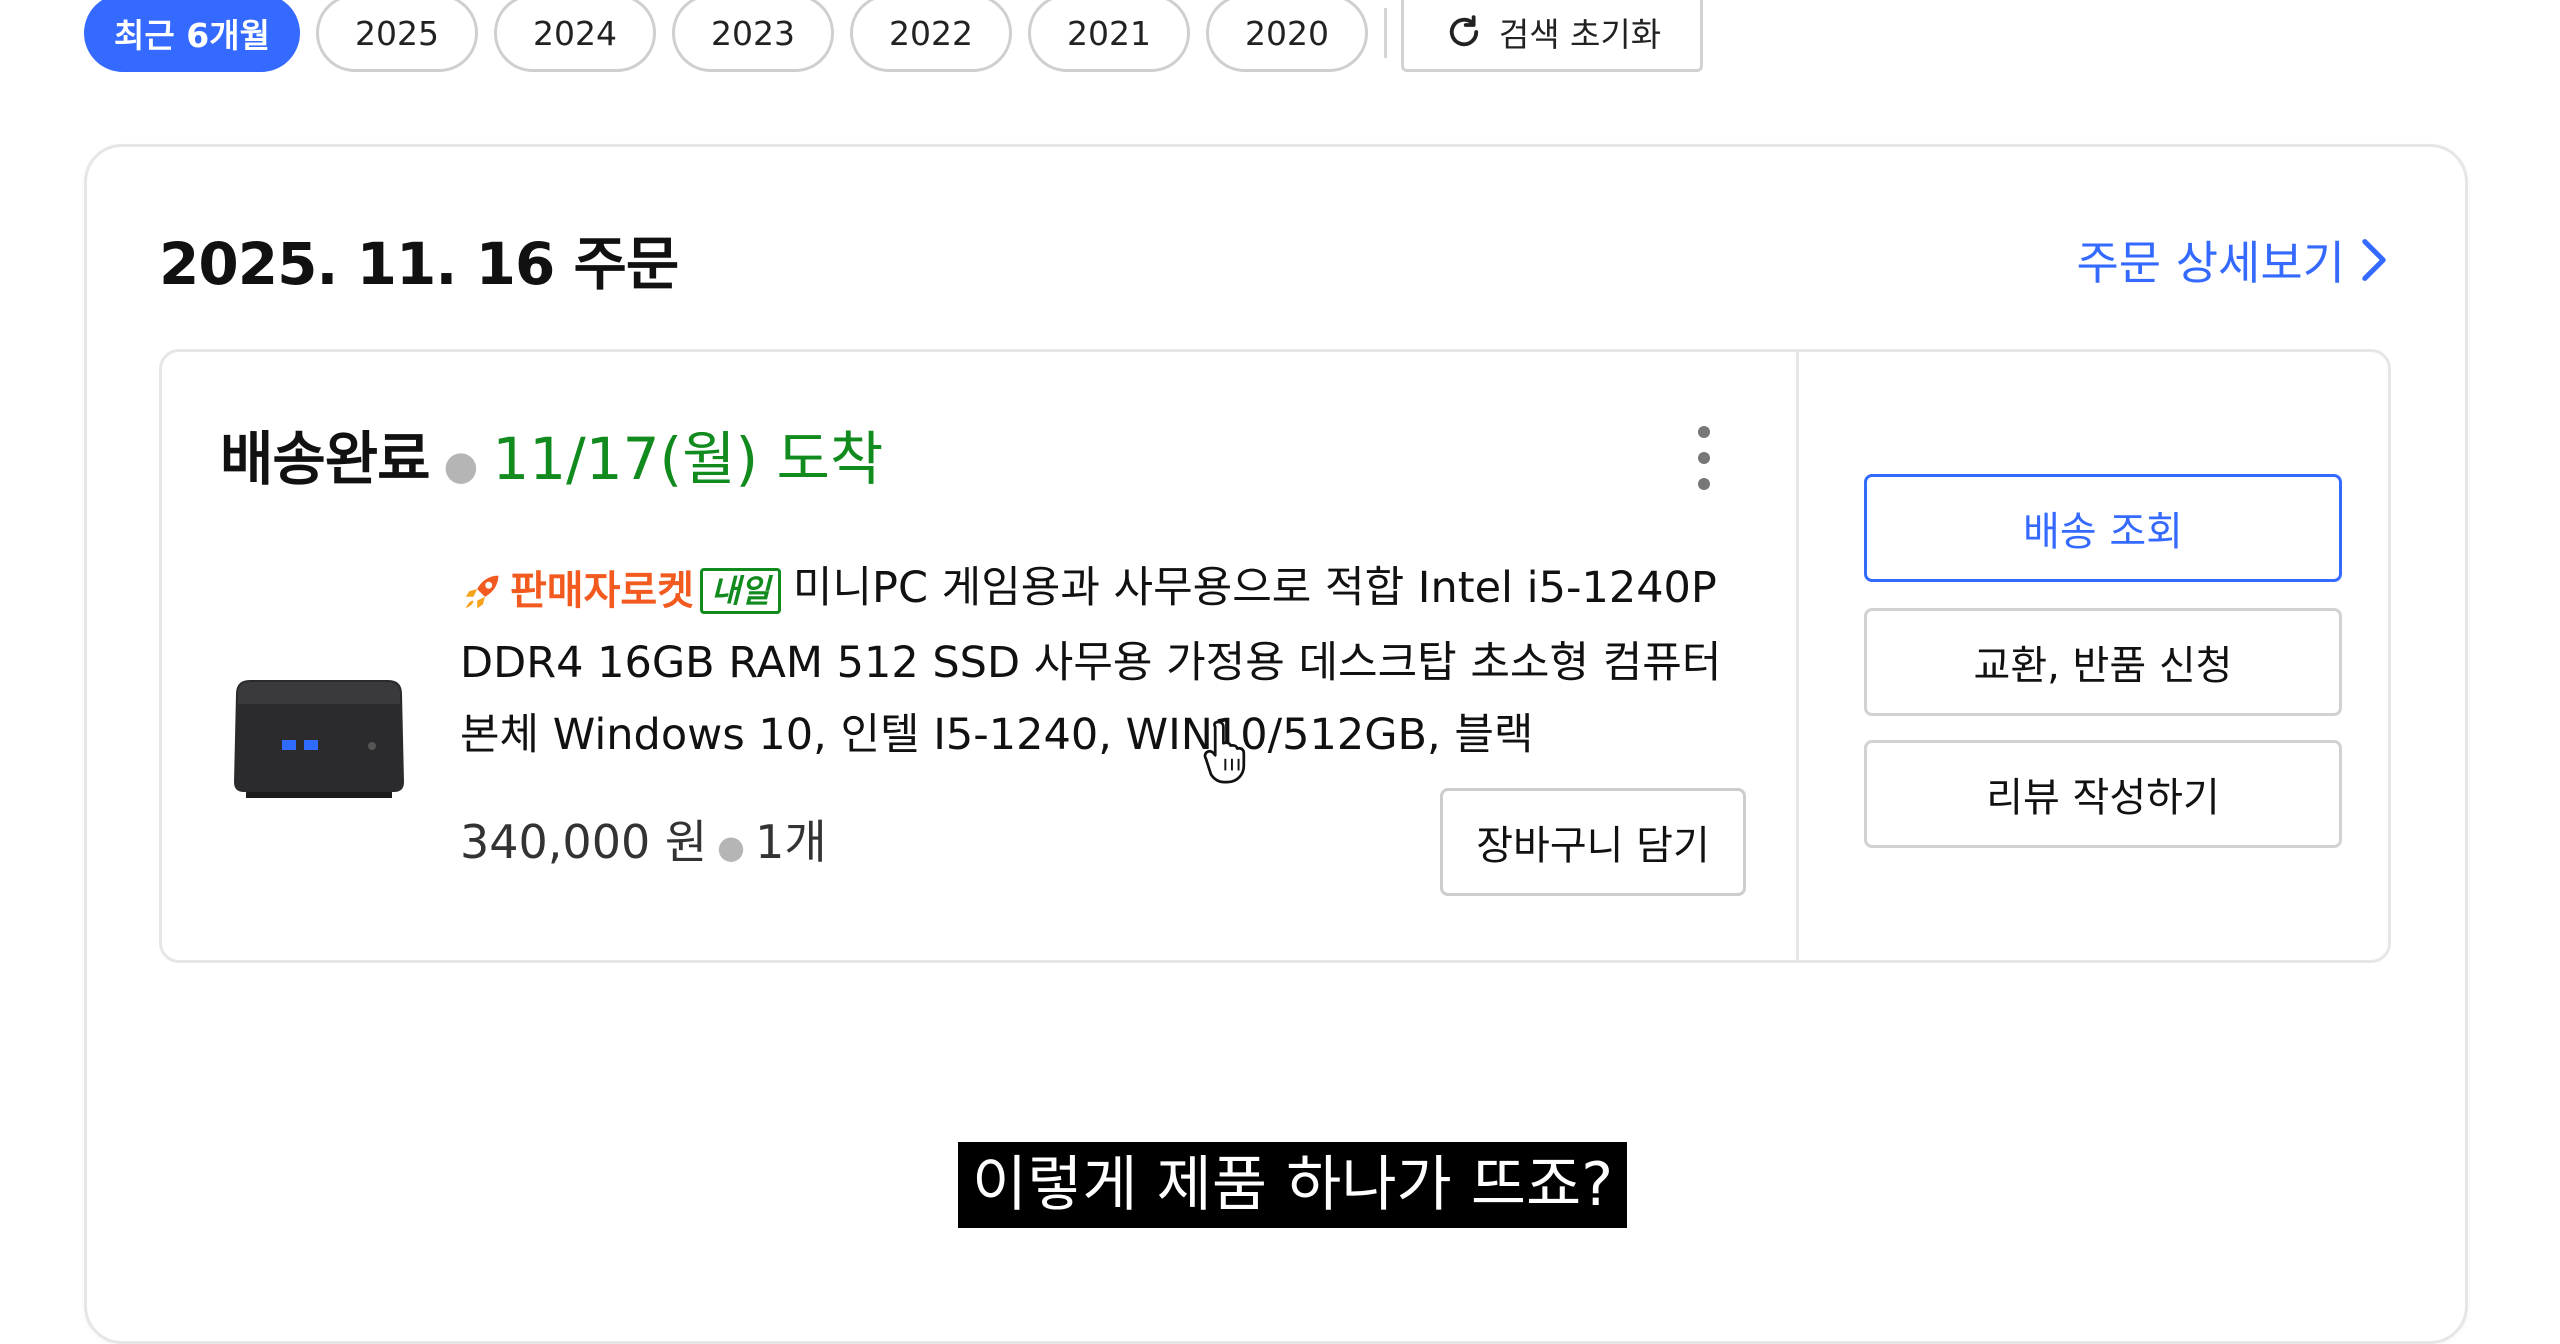  Describe the element at coordinates (1109, 36) in the screenshot. I see `filter-year-2021: 2021` at that location.